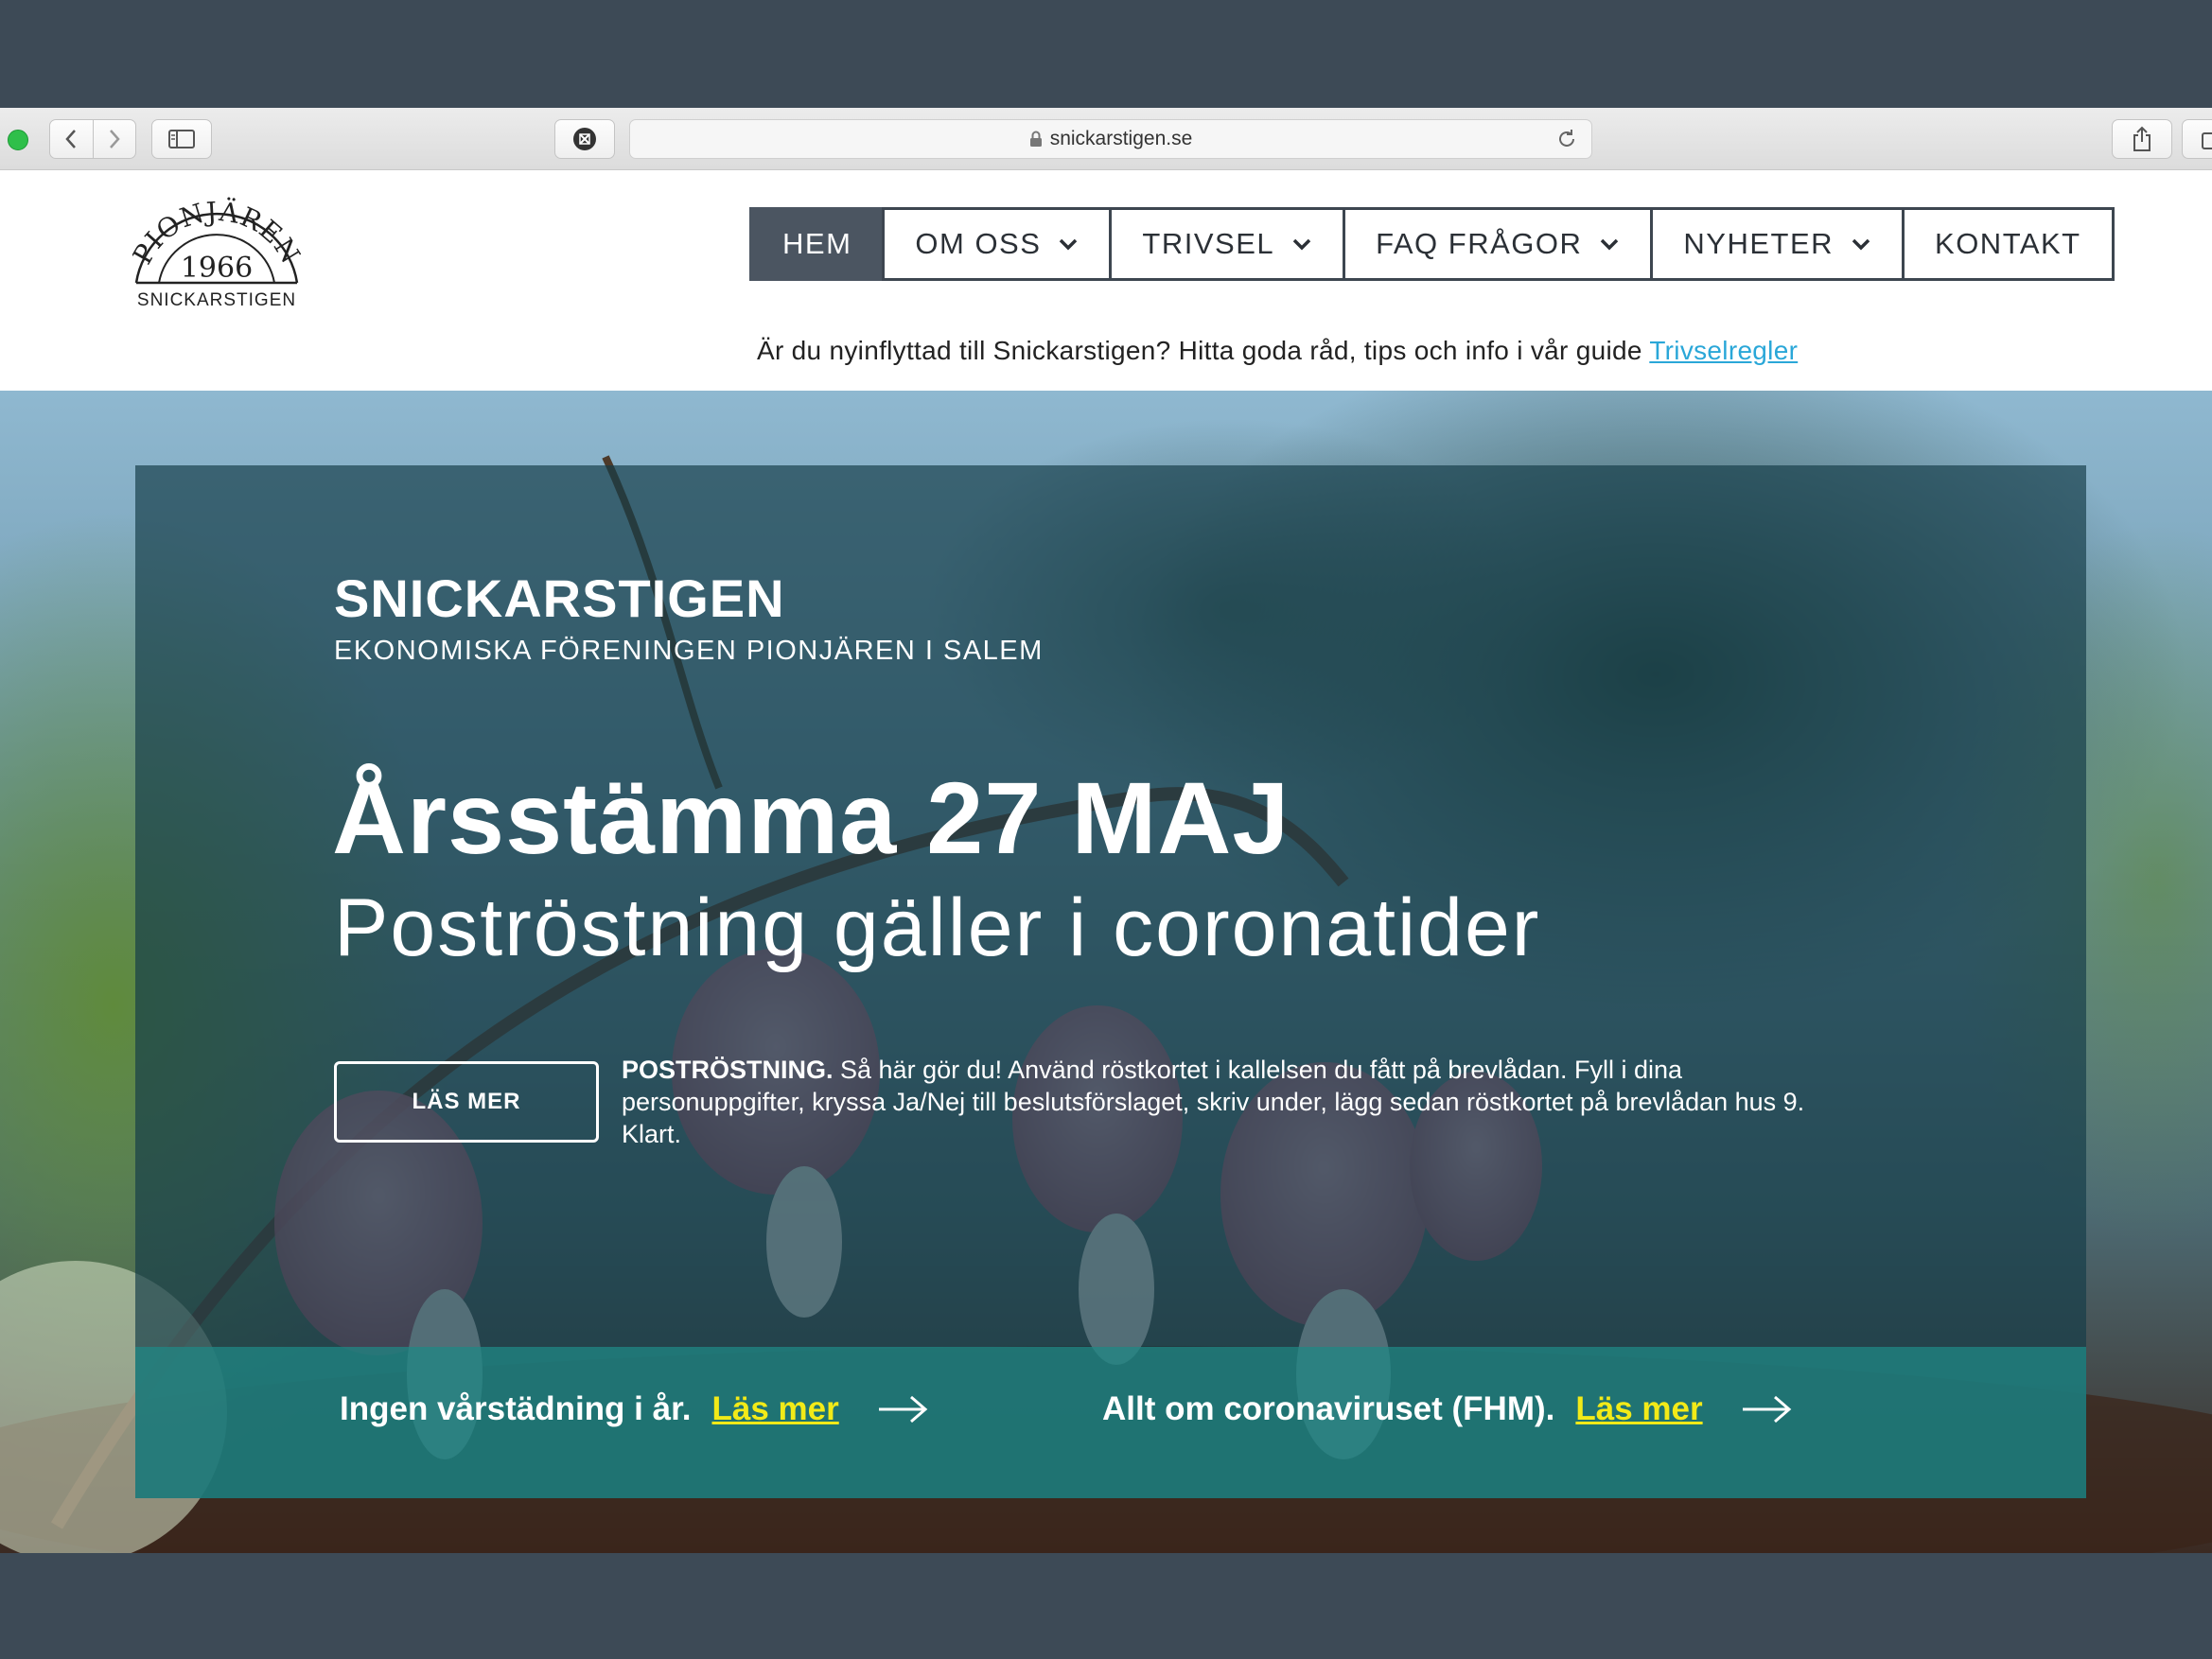 The image size is (2212, 1659). I want to click on chevron-right-icon, so click(114, 139).